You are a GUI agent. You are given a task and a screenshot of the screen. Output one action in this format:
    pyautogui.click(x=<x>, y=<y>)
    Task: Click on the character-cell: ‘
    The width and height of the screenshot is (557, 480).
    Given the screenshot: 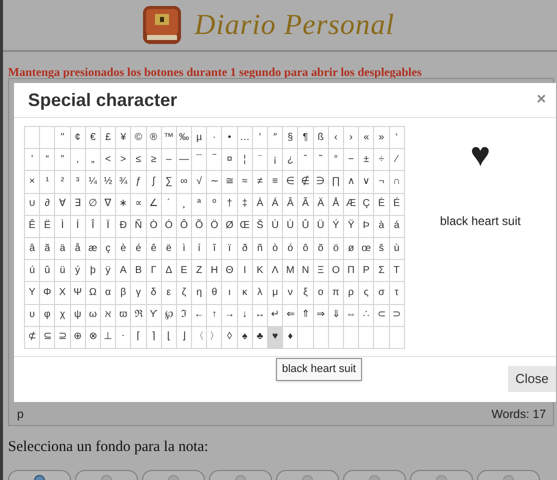 What is the action you would take?
    pyautogui.click(x=396, y=137)
    